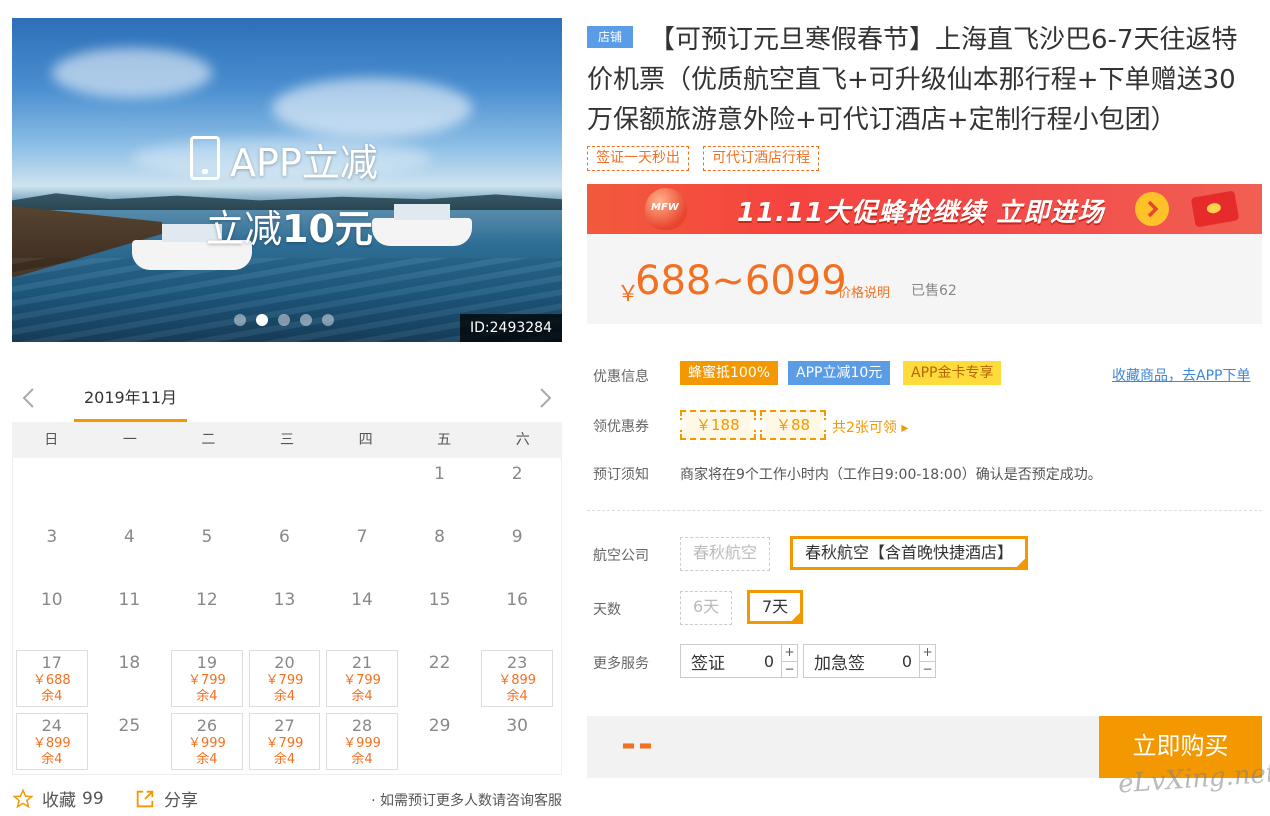 This screenshot has height=816, width=1270. I want to click on notice-label: 预订须知, so click(621, 475).